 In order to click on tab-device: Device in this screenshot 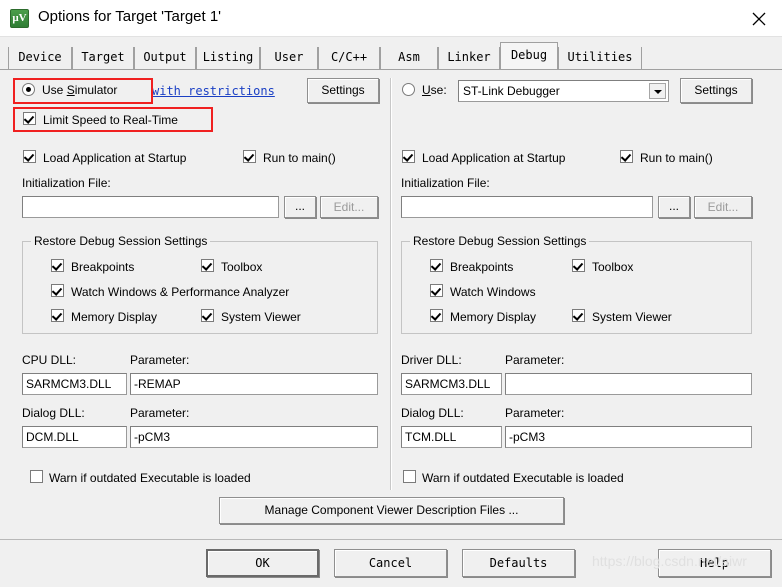, I will do `click(40, 58)`.